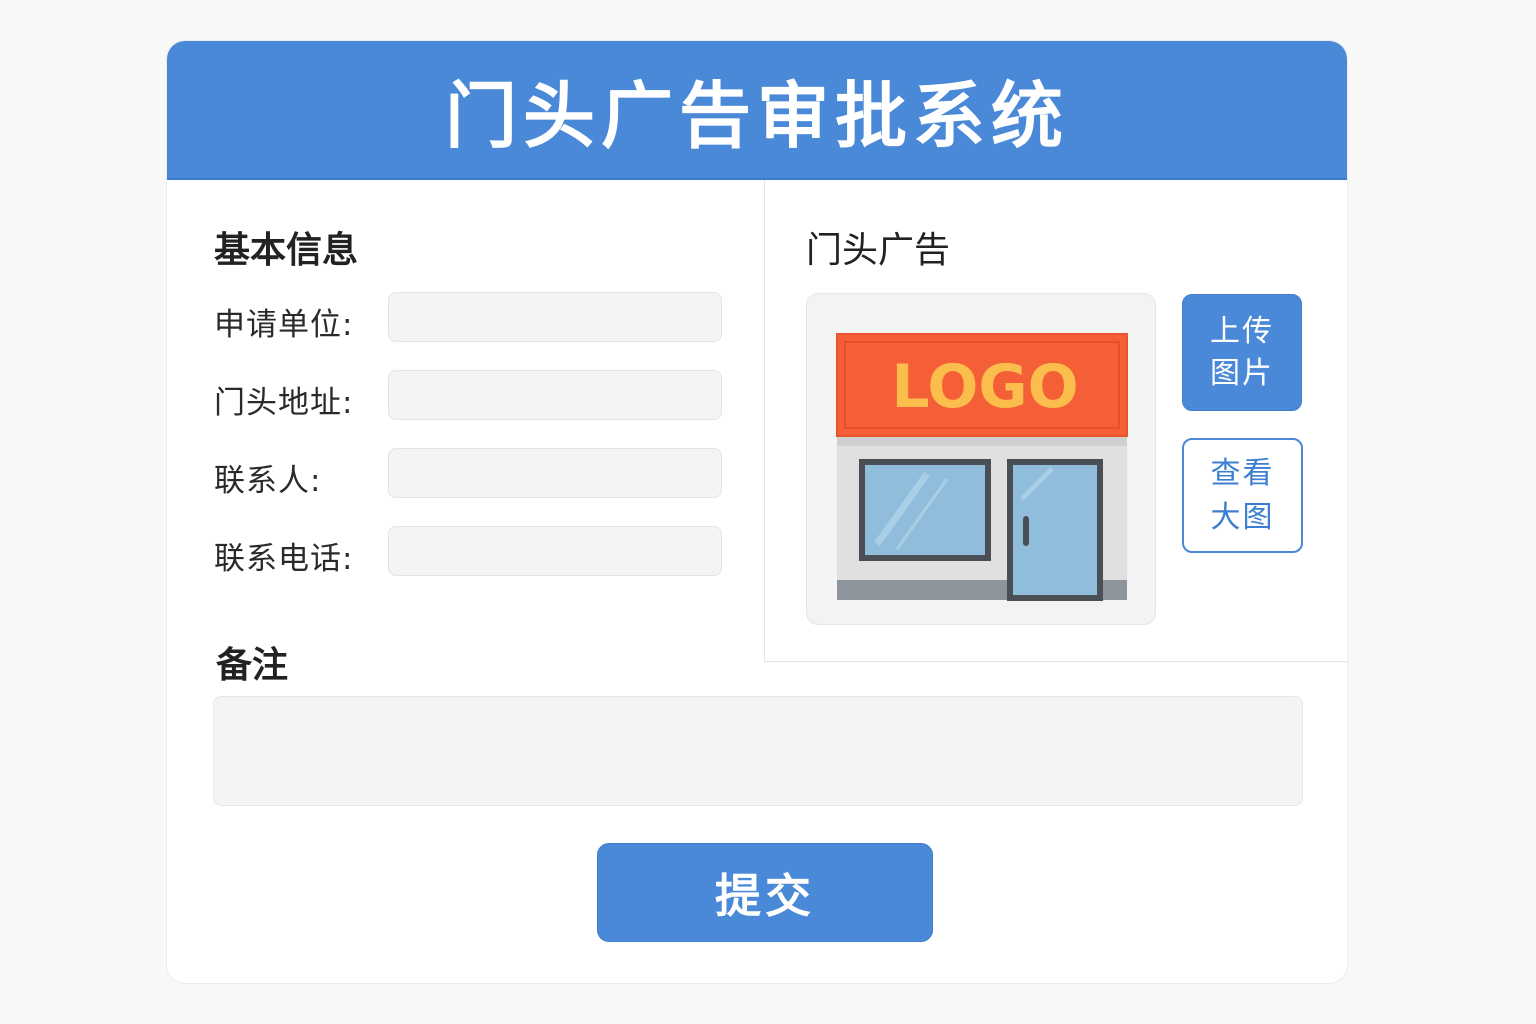 This screenshot has height=1024, width=1536. What do you see at coordinates (252, 665) in the screenshot?
I see `remarks-title: 备注` at bounding box center [252, 665].